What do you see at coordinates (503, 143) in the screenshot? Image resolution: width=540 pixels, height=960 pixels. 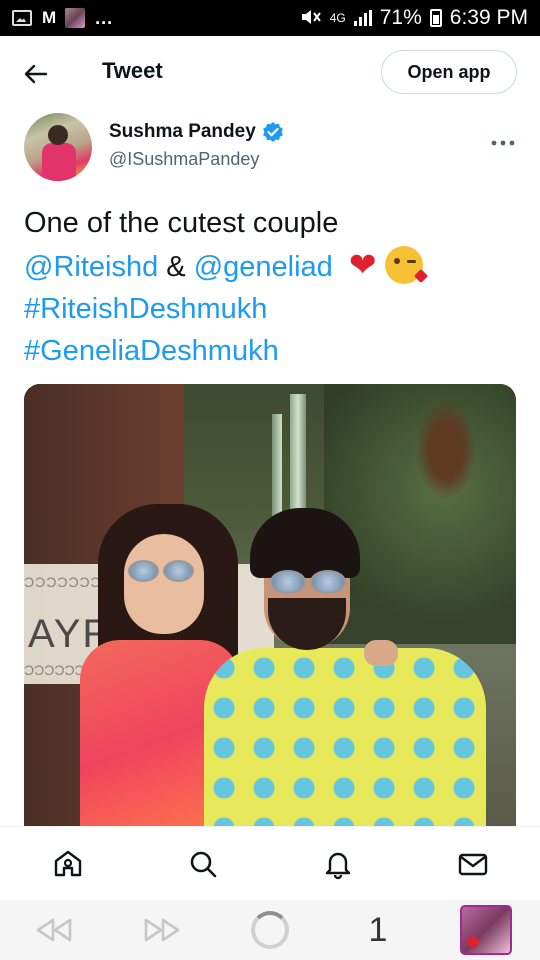 I see `more-horizontal-icon` at bounding box center [503, 143].